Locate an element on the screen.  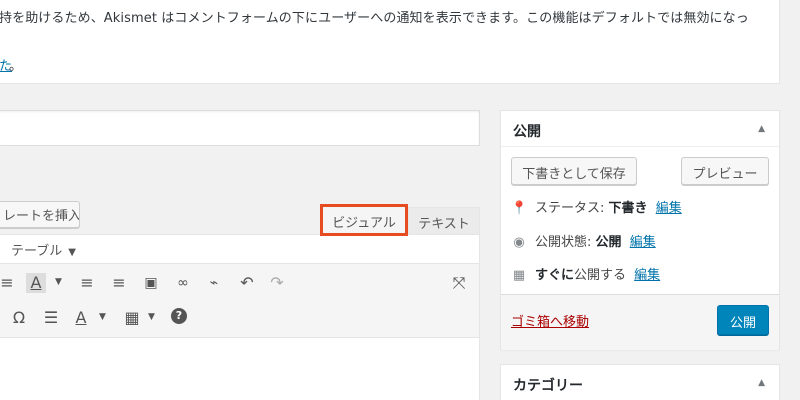
category-box-header: カテゴリー ▲ is located at coordinates (640, 382).